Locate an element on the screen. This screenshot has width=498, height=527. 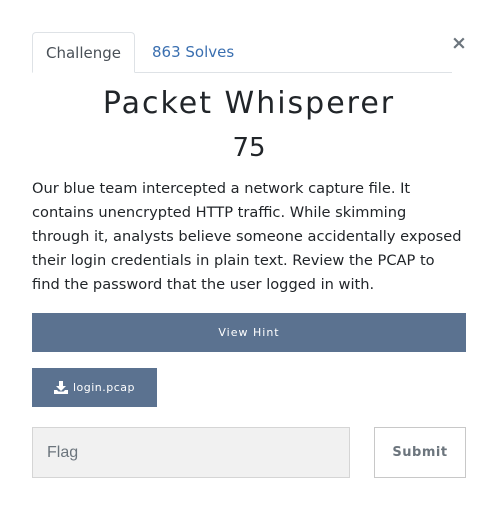
close-icon: × is located at coordinates (459, 43).